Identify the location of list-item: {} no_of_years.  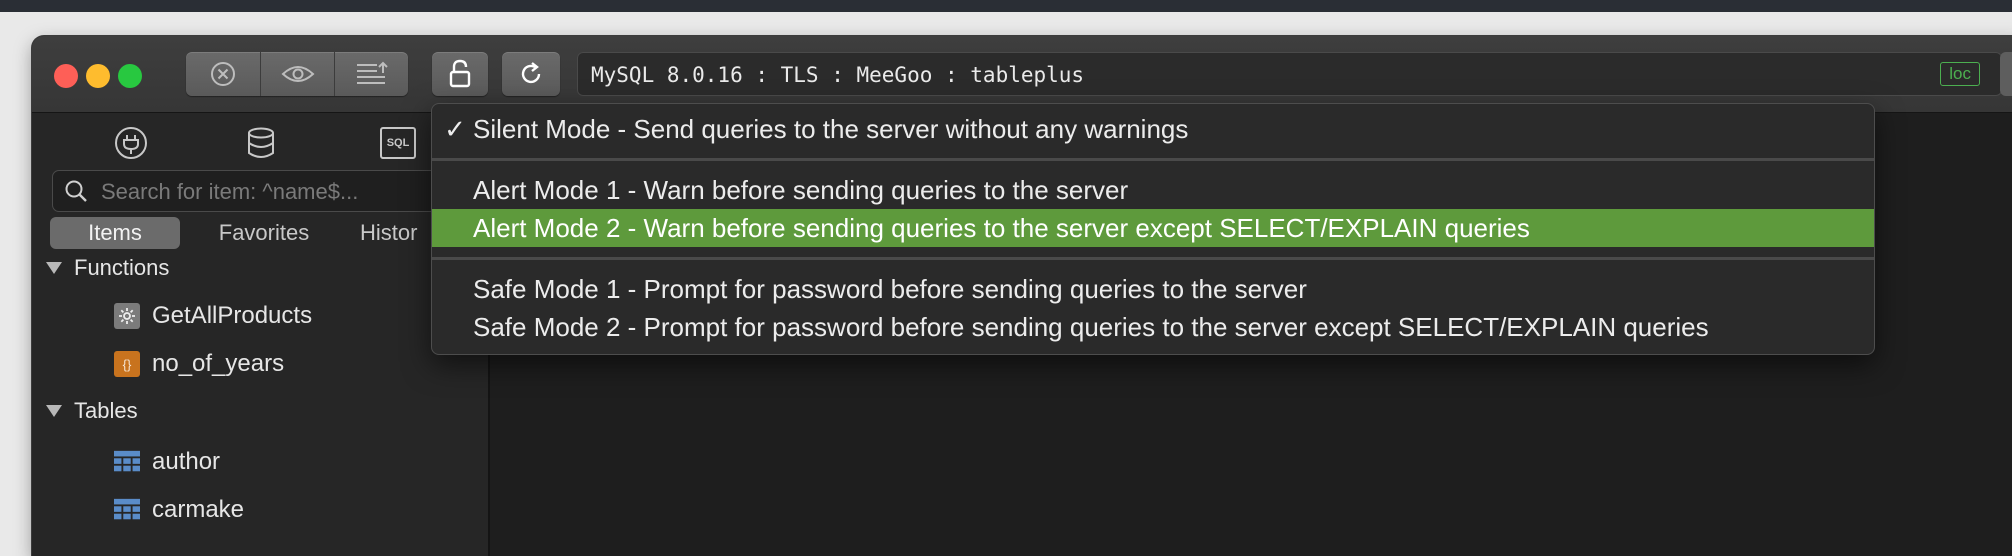
(199, 364).